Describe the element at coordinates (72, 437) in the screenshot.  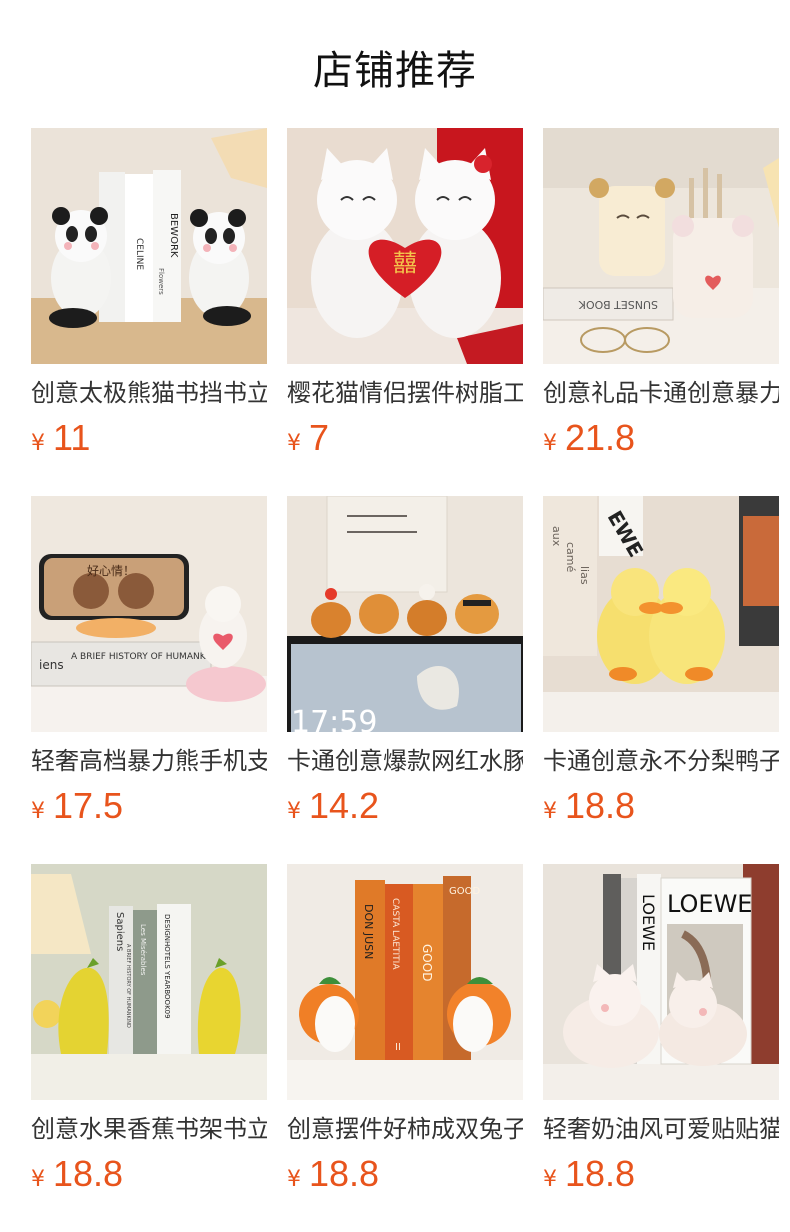
I see `price-amount: 11` at that location.